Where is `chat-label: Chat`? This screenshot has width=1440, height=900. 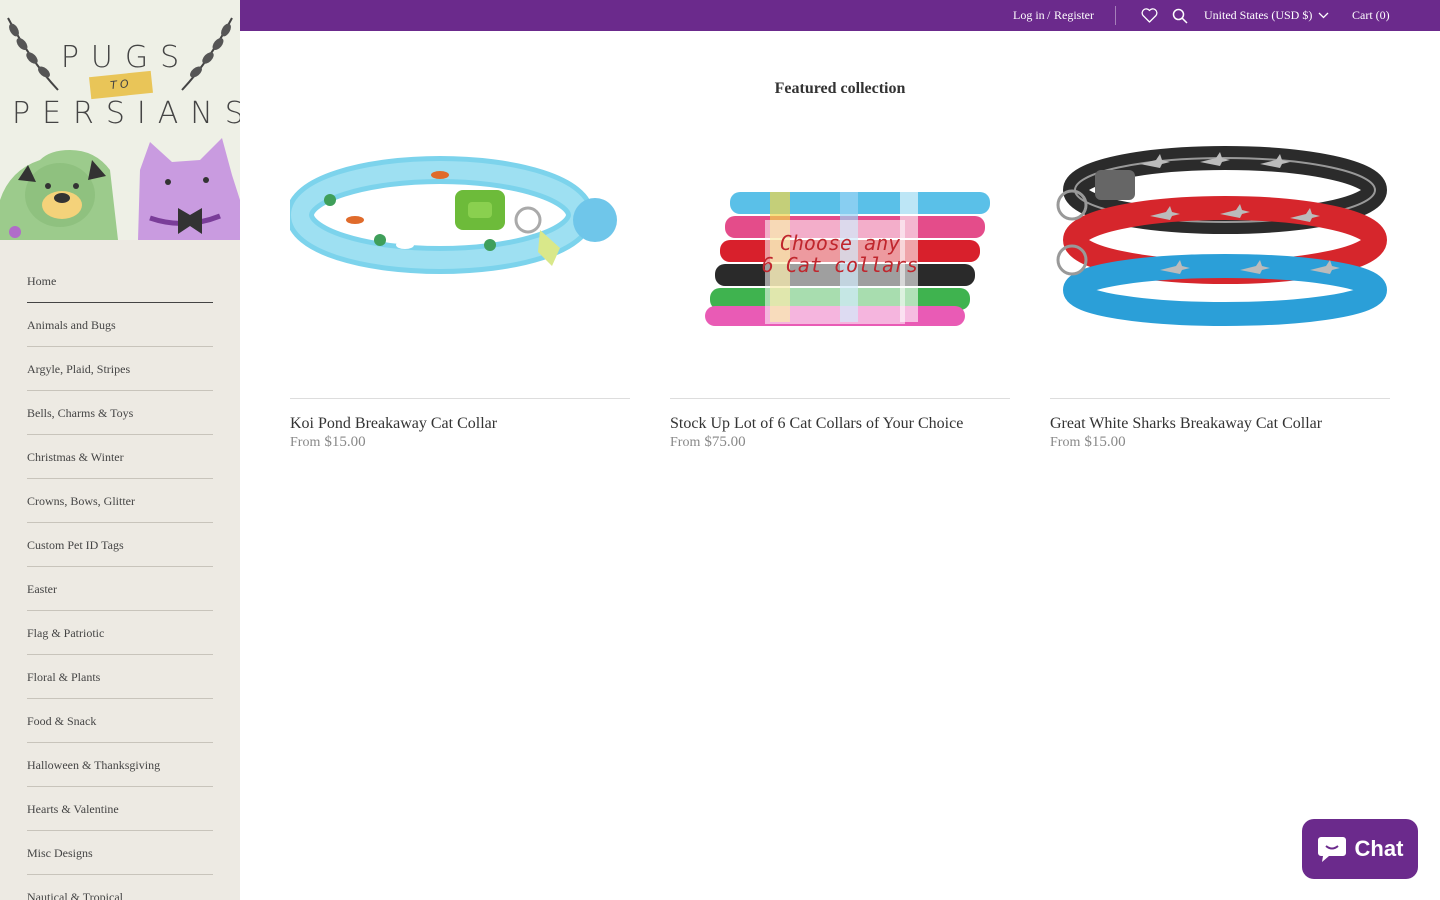
chat-label: Chat is located at coordinates (1379, 848).